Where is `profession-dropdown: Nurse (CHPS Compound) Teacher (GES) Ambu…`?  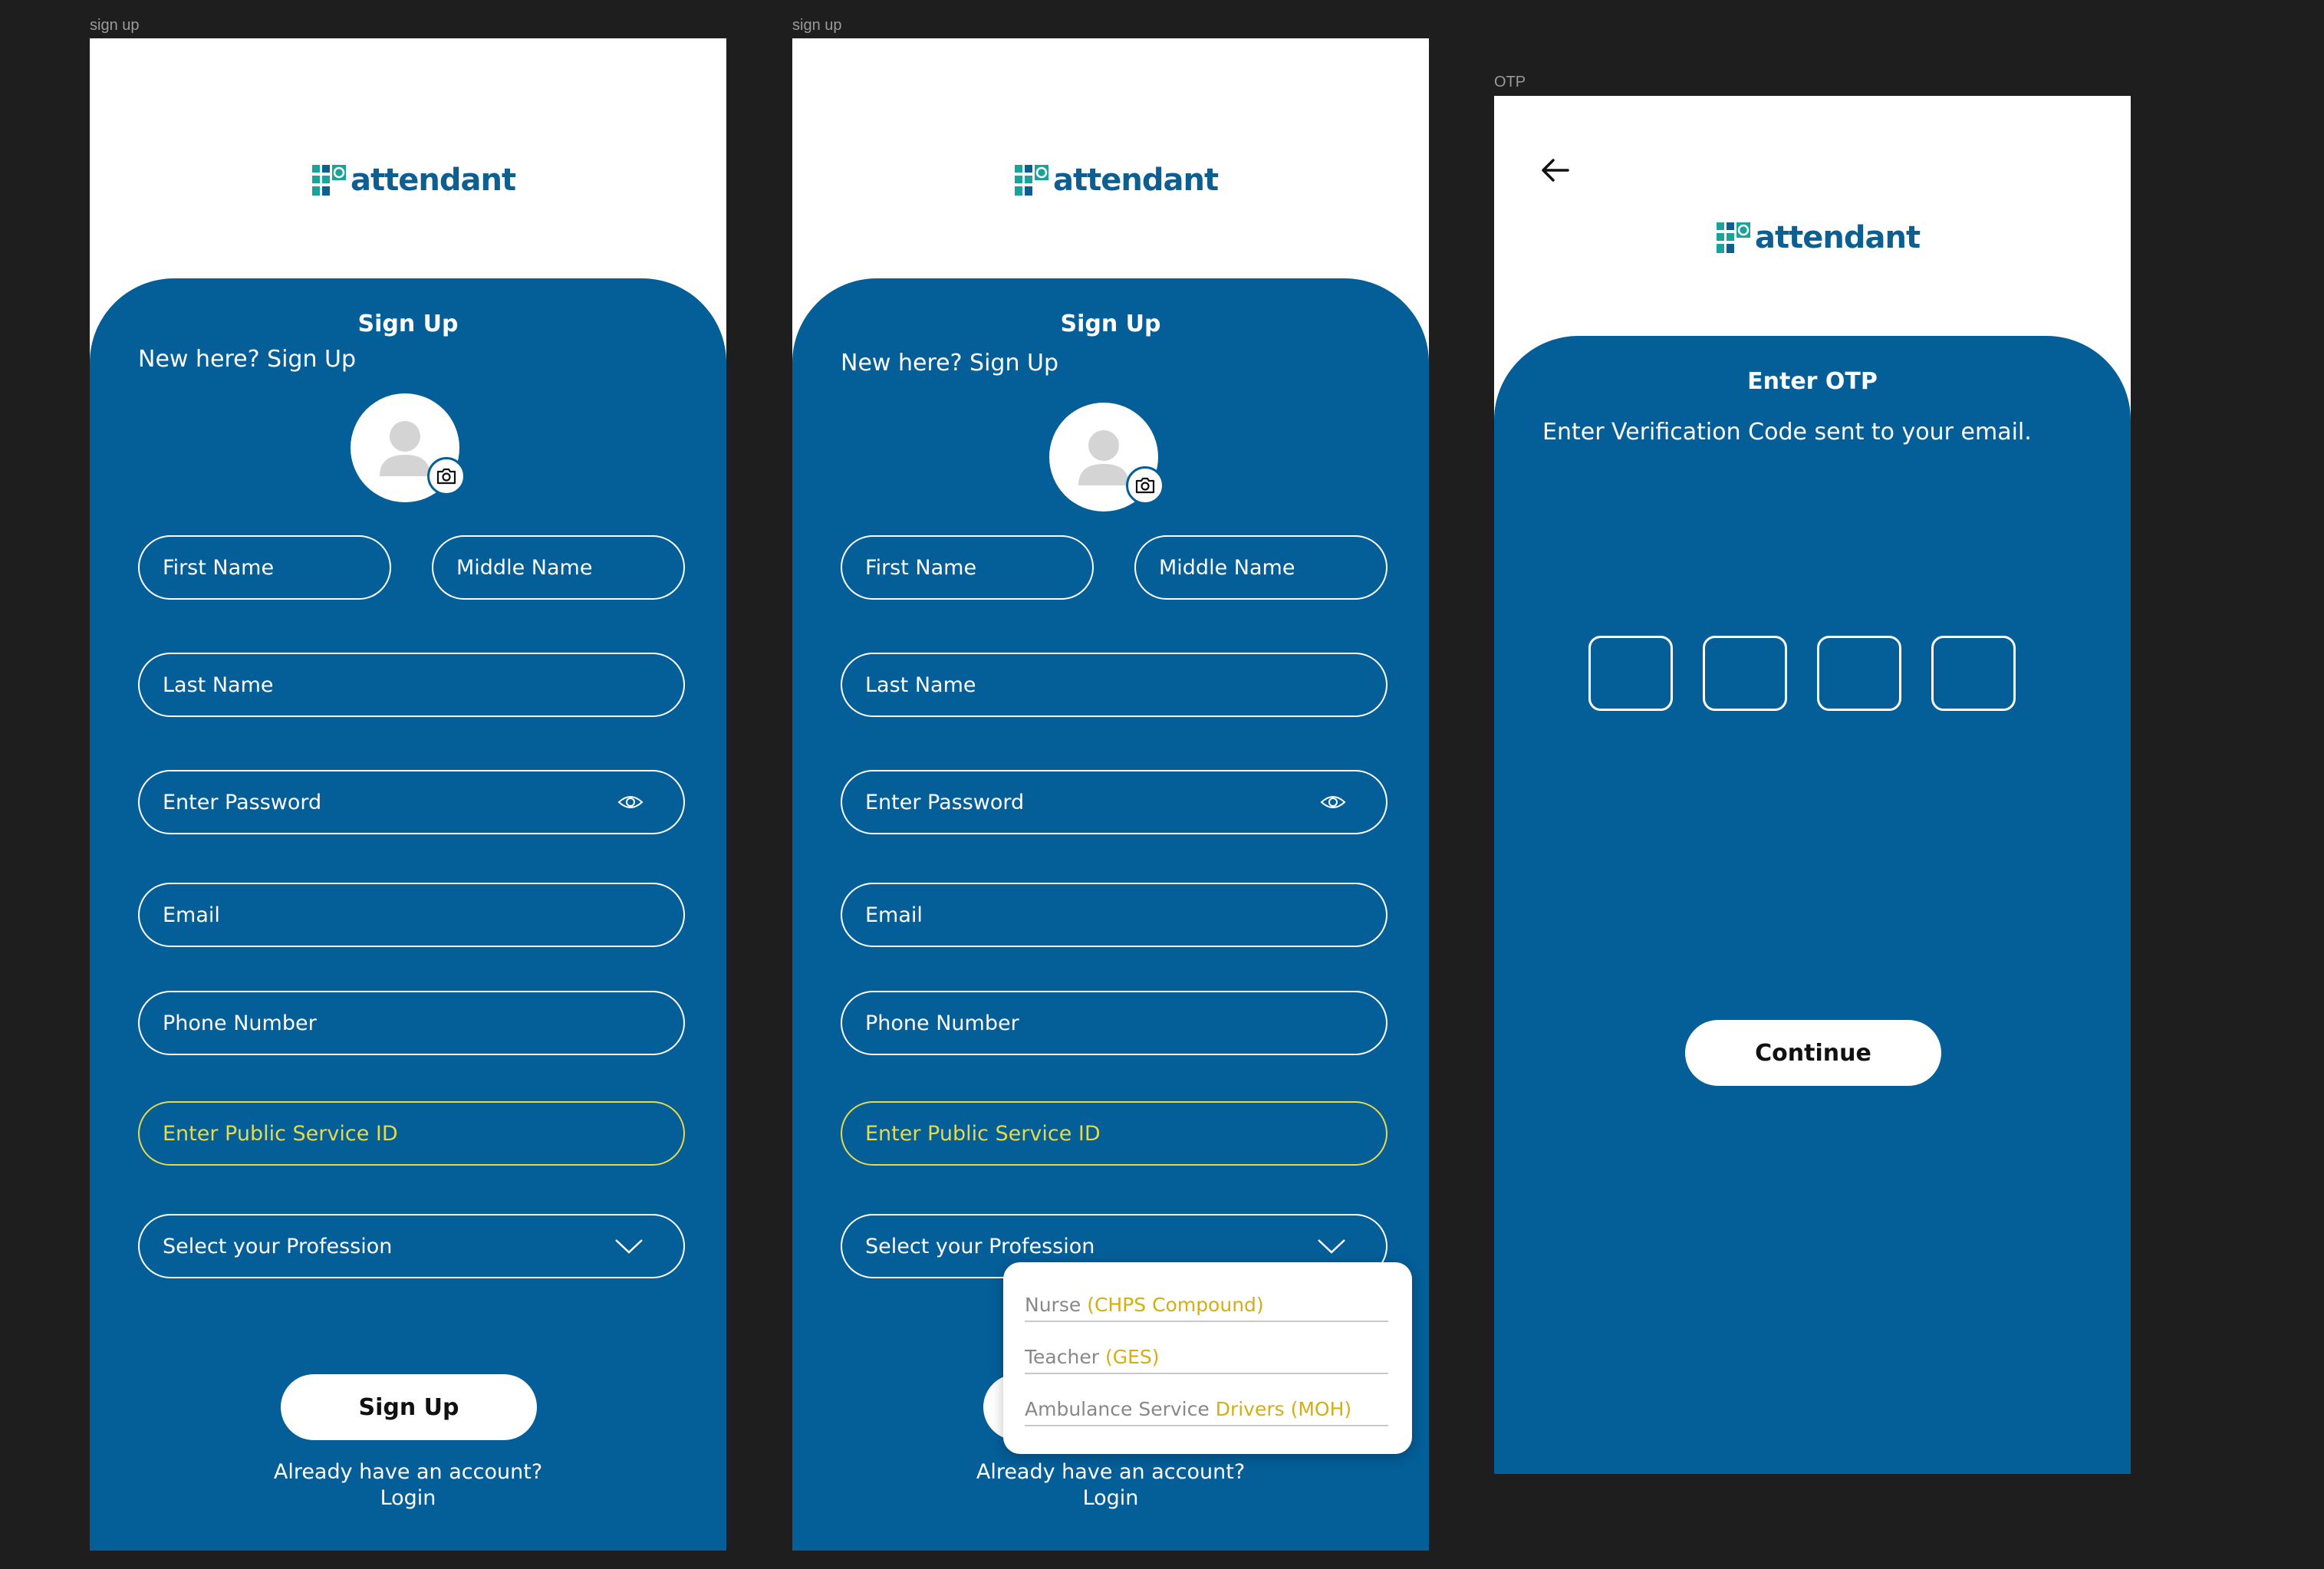 profession-dropdown: Nurse (CHPS Compound) Teacher (GES) Ambu… is located at coordinates (1207, 1358).